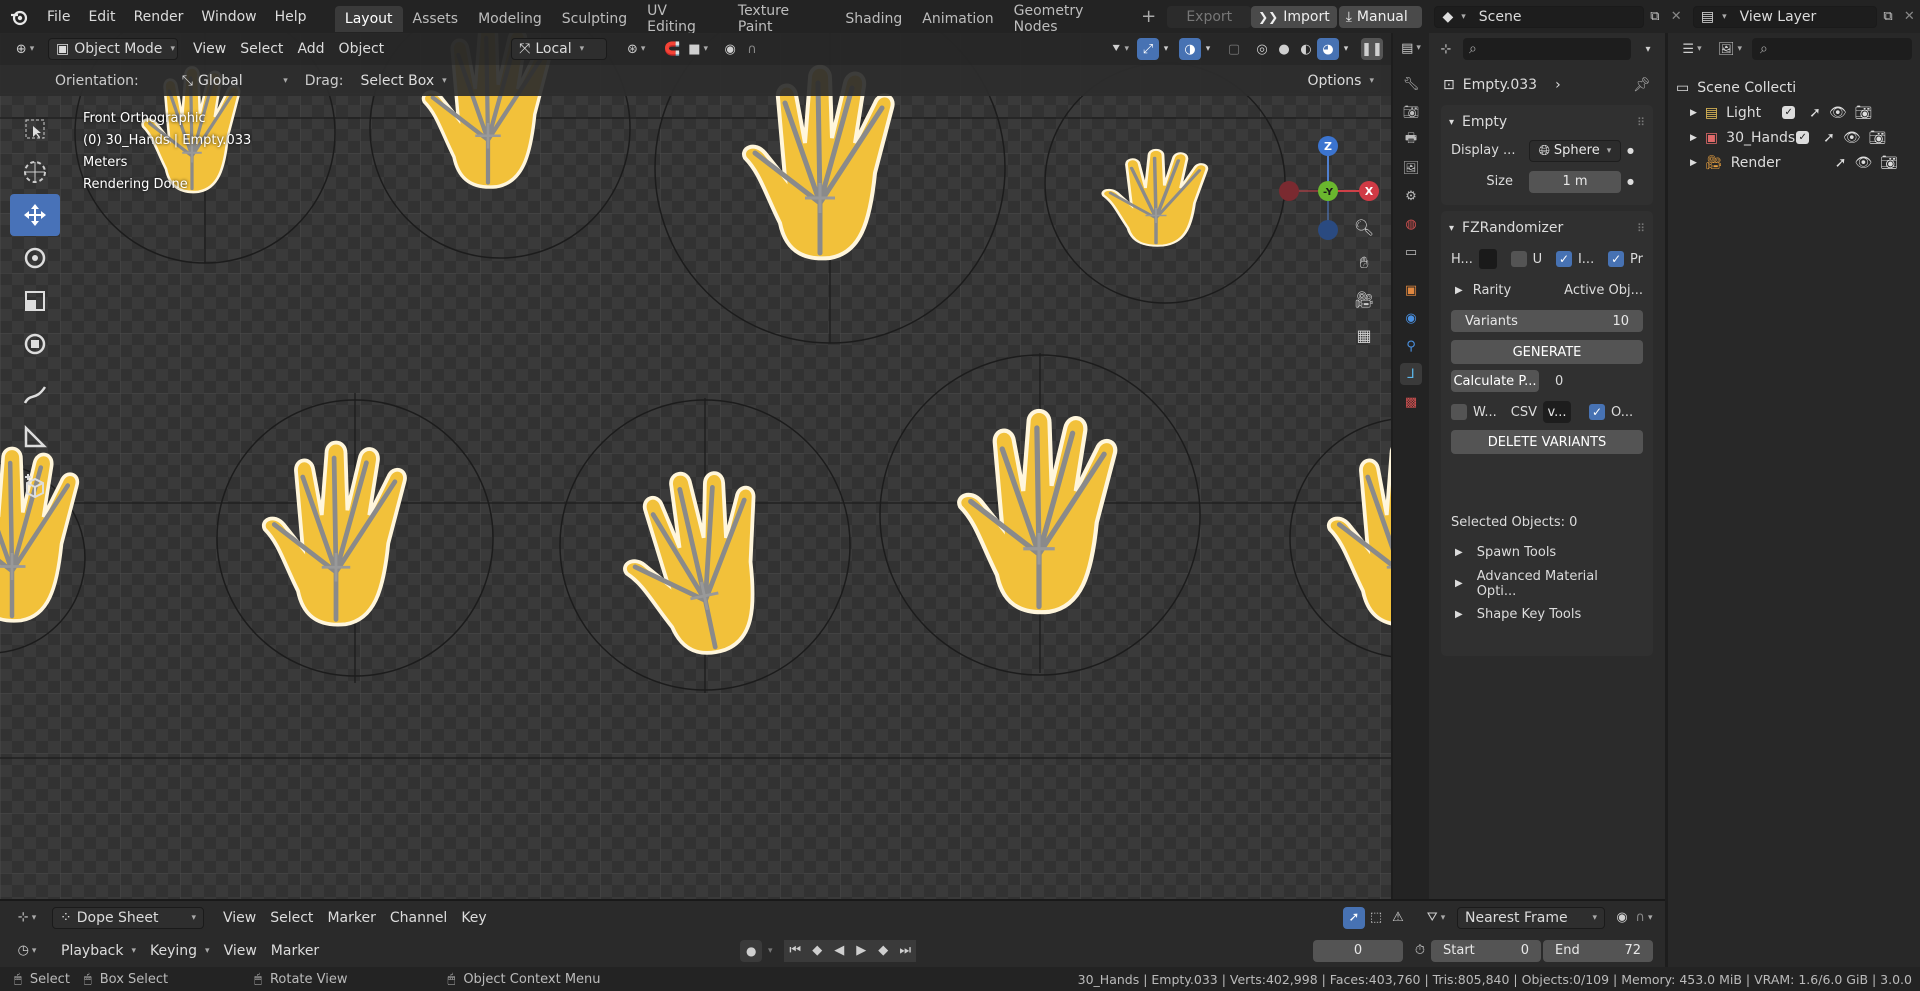 This screenshot has width=1920, height=991. Describe the element at coordinates (1518, 259) in the screenshot. I see `u-checkbox` at that location.